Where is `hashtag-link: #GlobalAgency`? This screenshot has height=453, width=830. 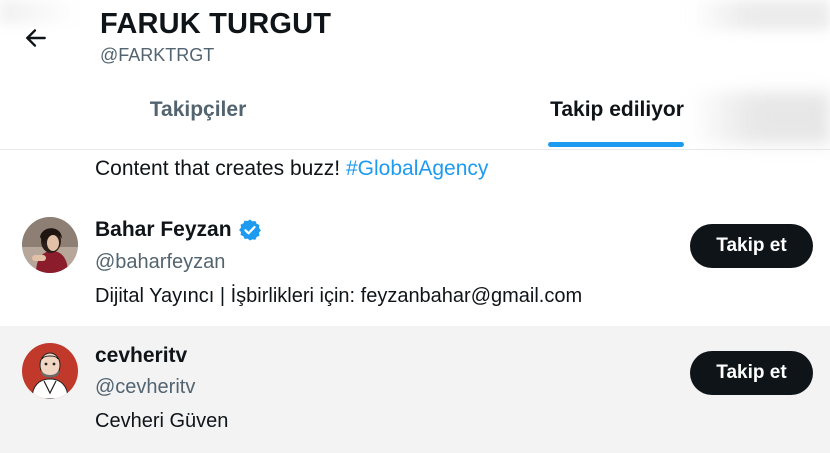 hashtag-link: #GlobalAgency is located at coordinates (417, 168).